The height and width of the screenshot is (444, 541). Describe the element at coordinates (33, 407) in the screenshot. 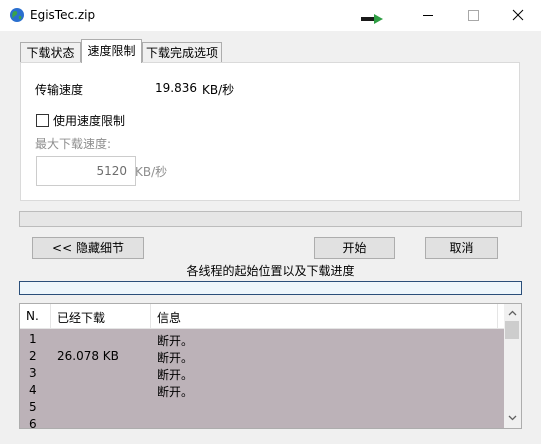

I see `thread-number: 5` at that location.